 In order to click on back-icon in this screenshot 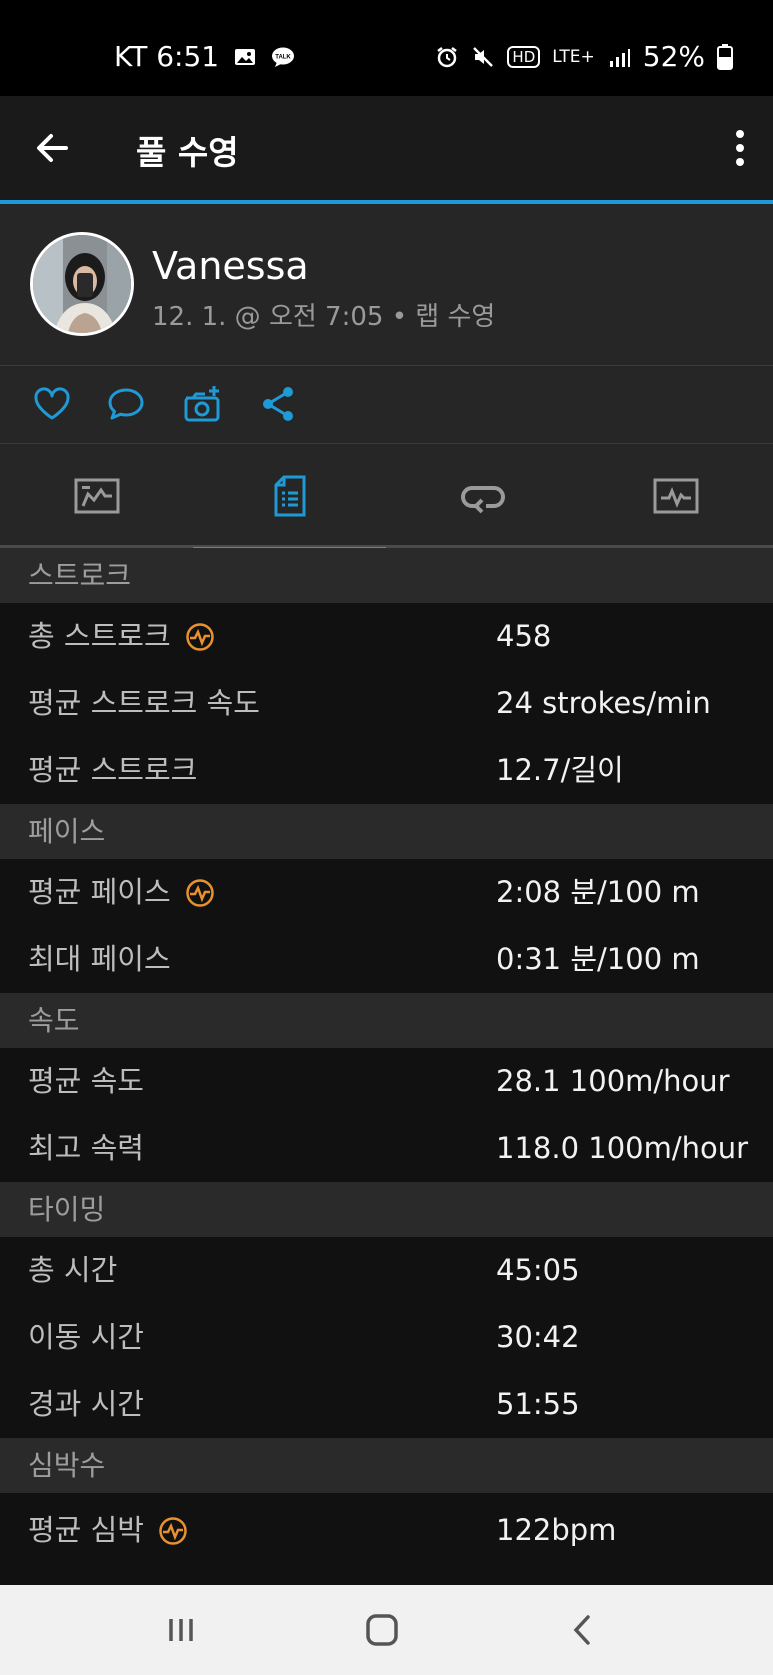, I will do `click(583, 1630)`.